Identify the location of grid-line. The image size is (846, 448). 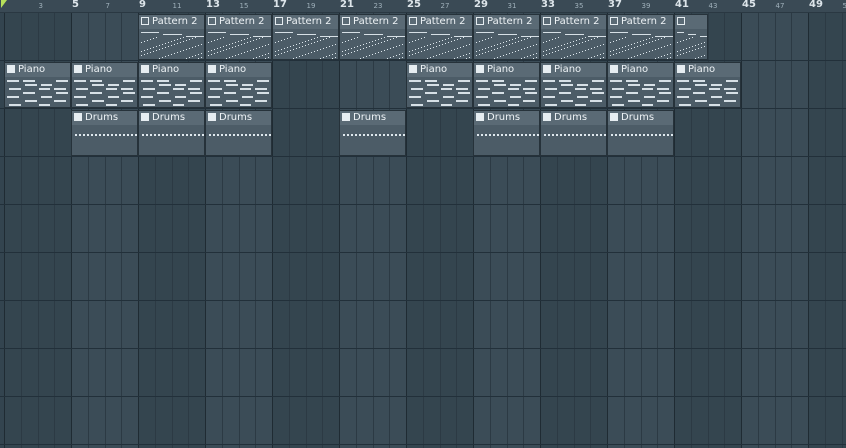
(741, 230).